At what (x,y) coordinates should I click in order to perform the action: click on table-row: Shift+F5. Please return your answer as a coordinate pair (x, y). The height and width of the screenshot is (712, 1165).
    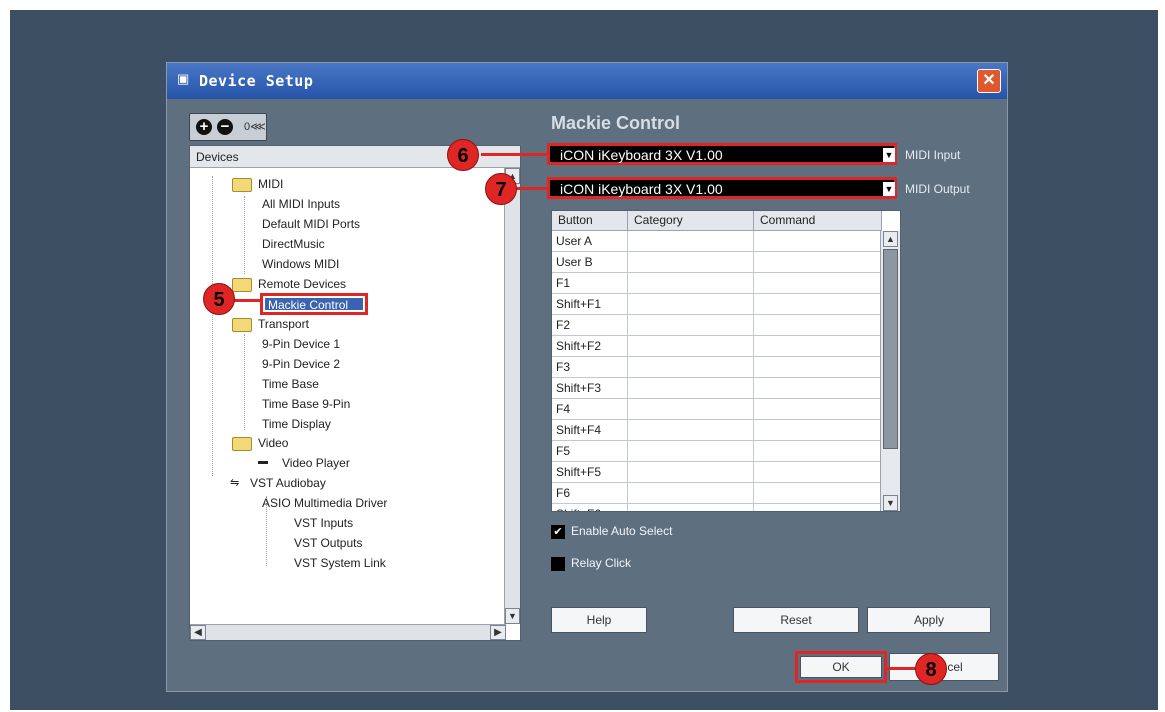
    Looking at the image, I should click on (717, 472).